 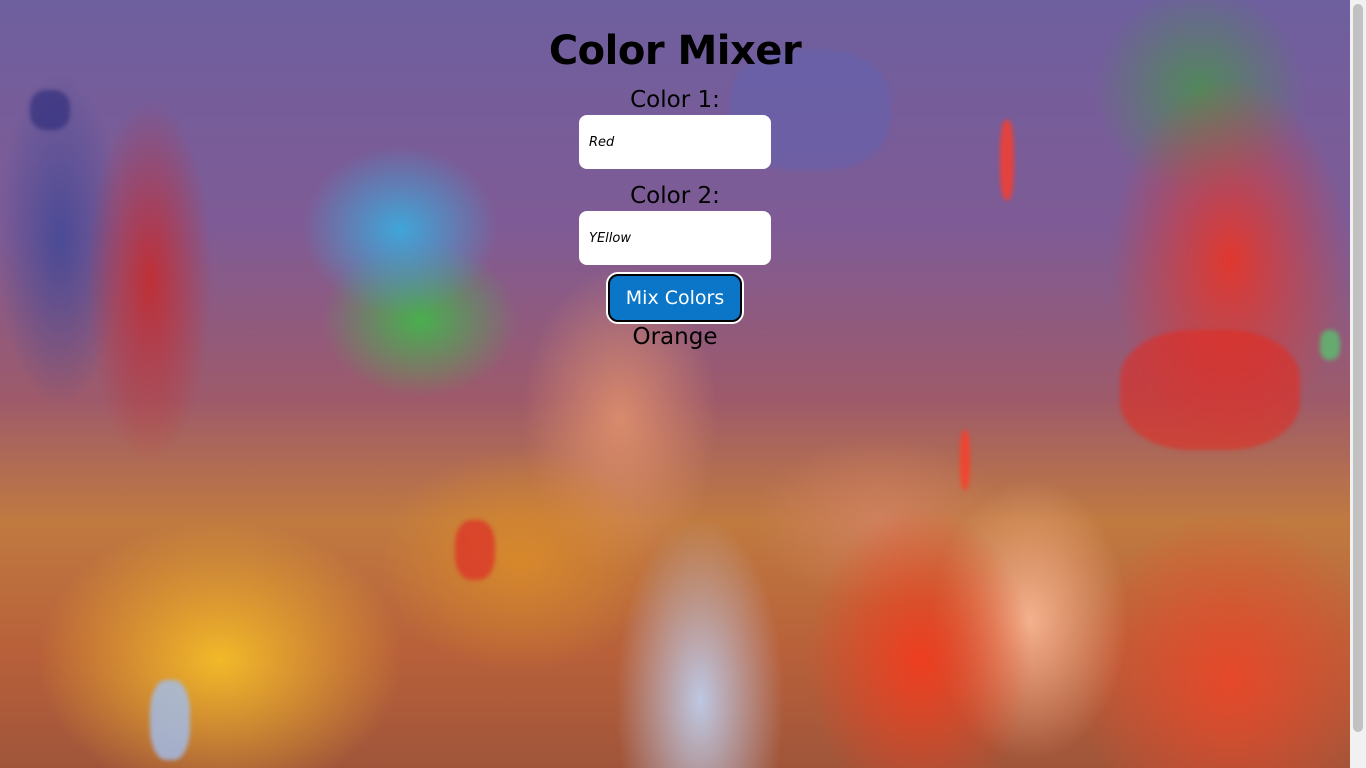 I want to click on page-scrollbar, so click(x=1358, y=384).